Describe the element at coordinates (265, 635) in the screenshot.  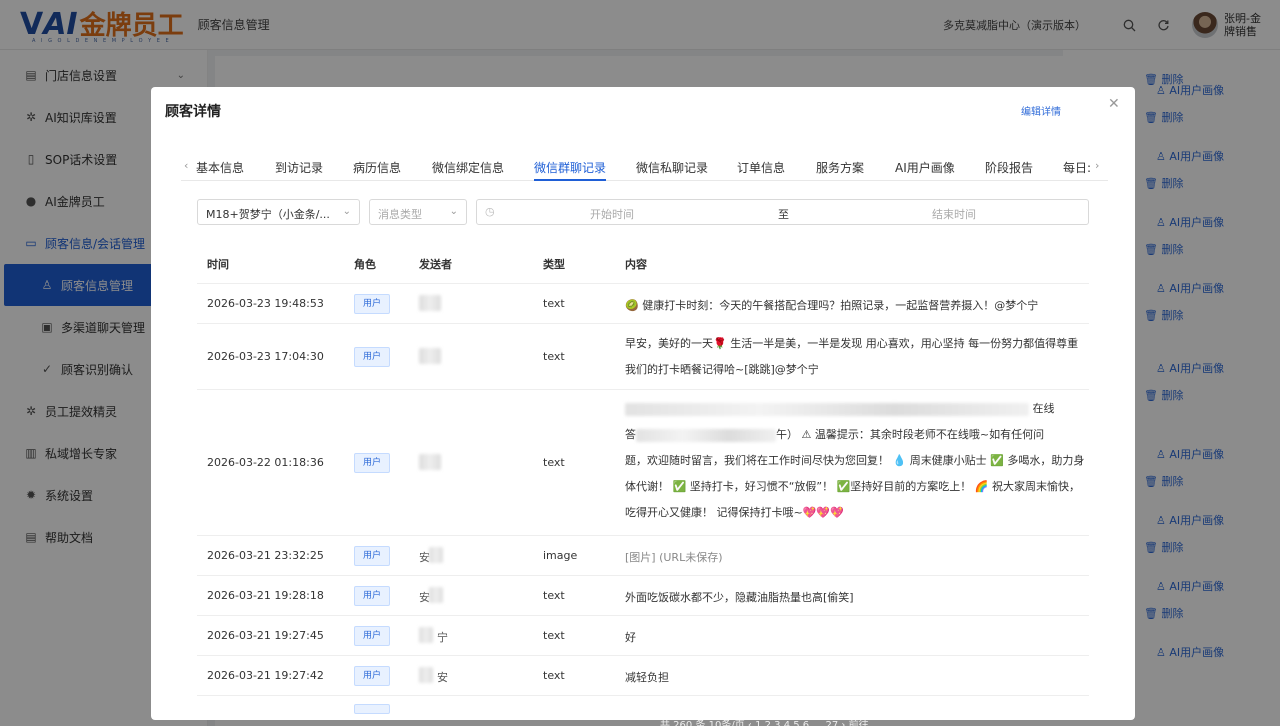
I see `row-time: 2026-03-21 19:27:45` at that location.